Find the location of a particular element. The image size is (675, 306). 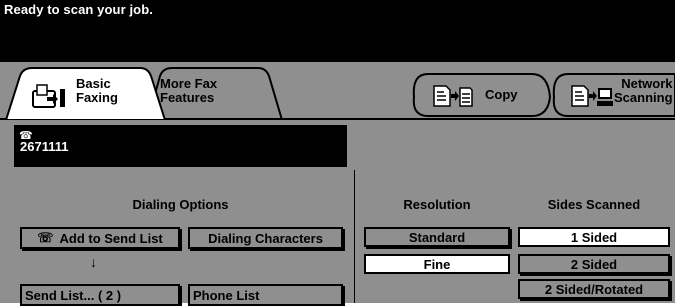

tab-basic-line1: Basic is located at coordinates (93, 83).